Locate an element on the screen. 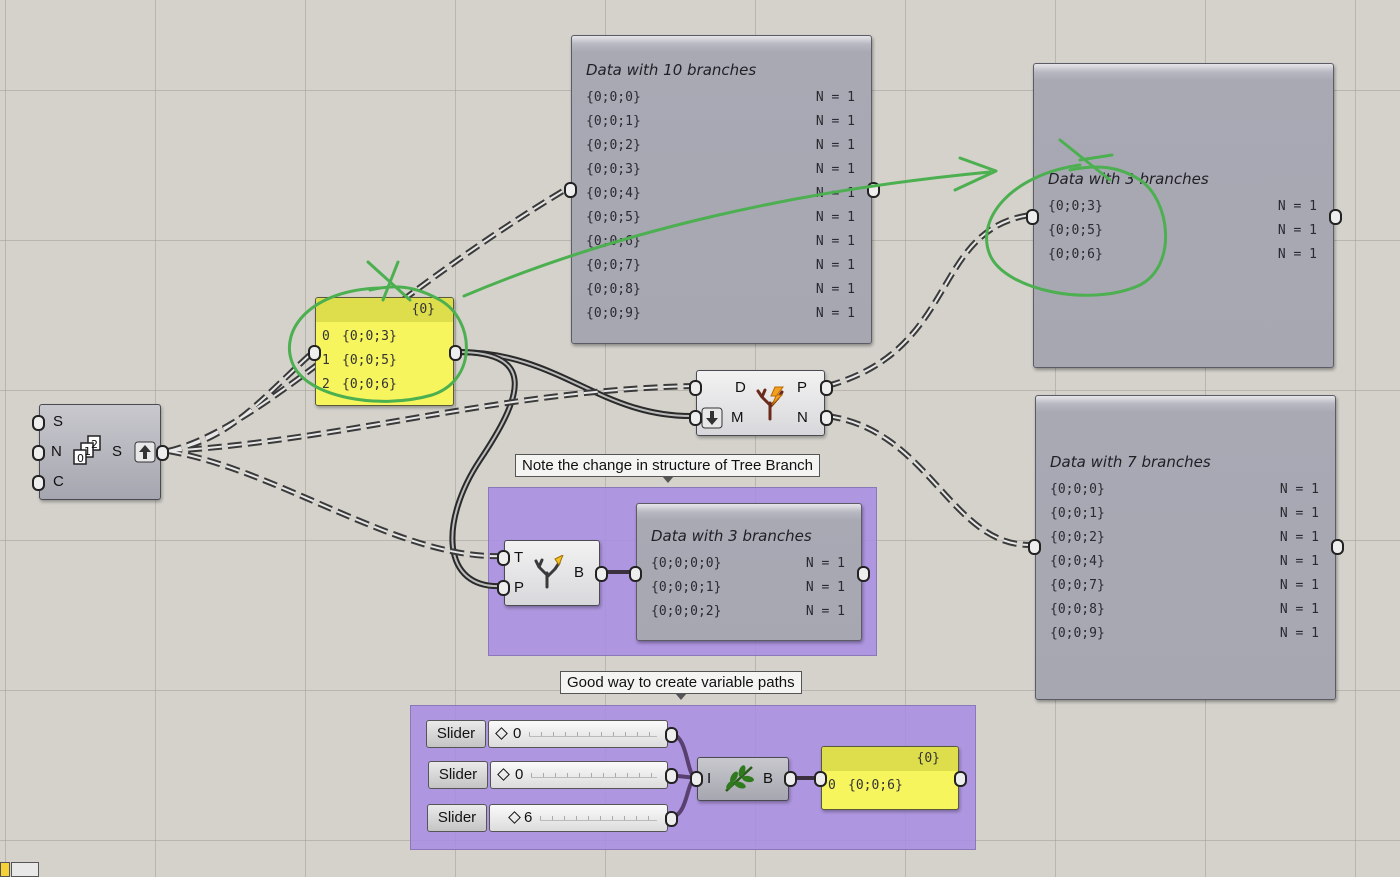 The image size is (1400, 877). tree-branch-icon is located at coordinates (550, 573).